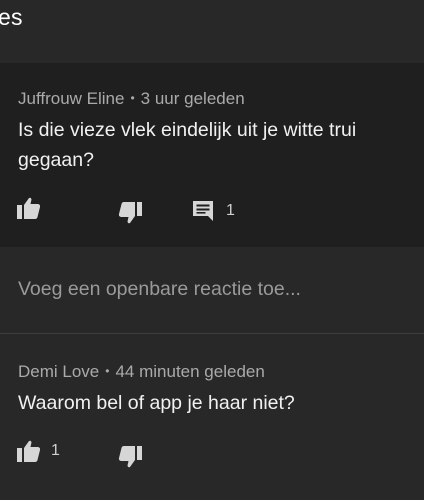 Image resolution: width=424 pixels, height=500 pixels. What do you see at coordinates (71, 98) in the screenshot?
I see `comment-author: Juffrouw Eline` at bounding box center [71, 98].